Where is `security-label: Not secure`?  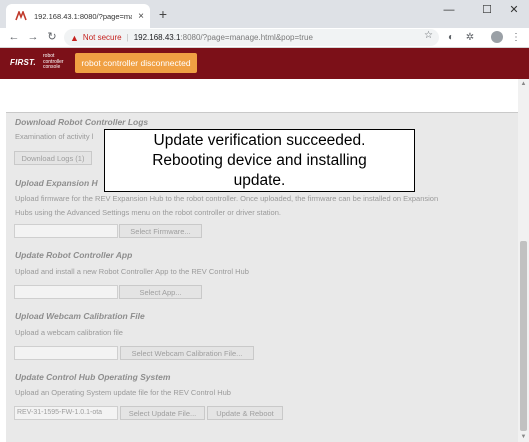
security-label: Not secure is located at coordinates (102, 37).